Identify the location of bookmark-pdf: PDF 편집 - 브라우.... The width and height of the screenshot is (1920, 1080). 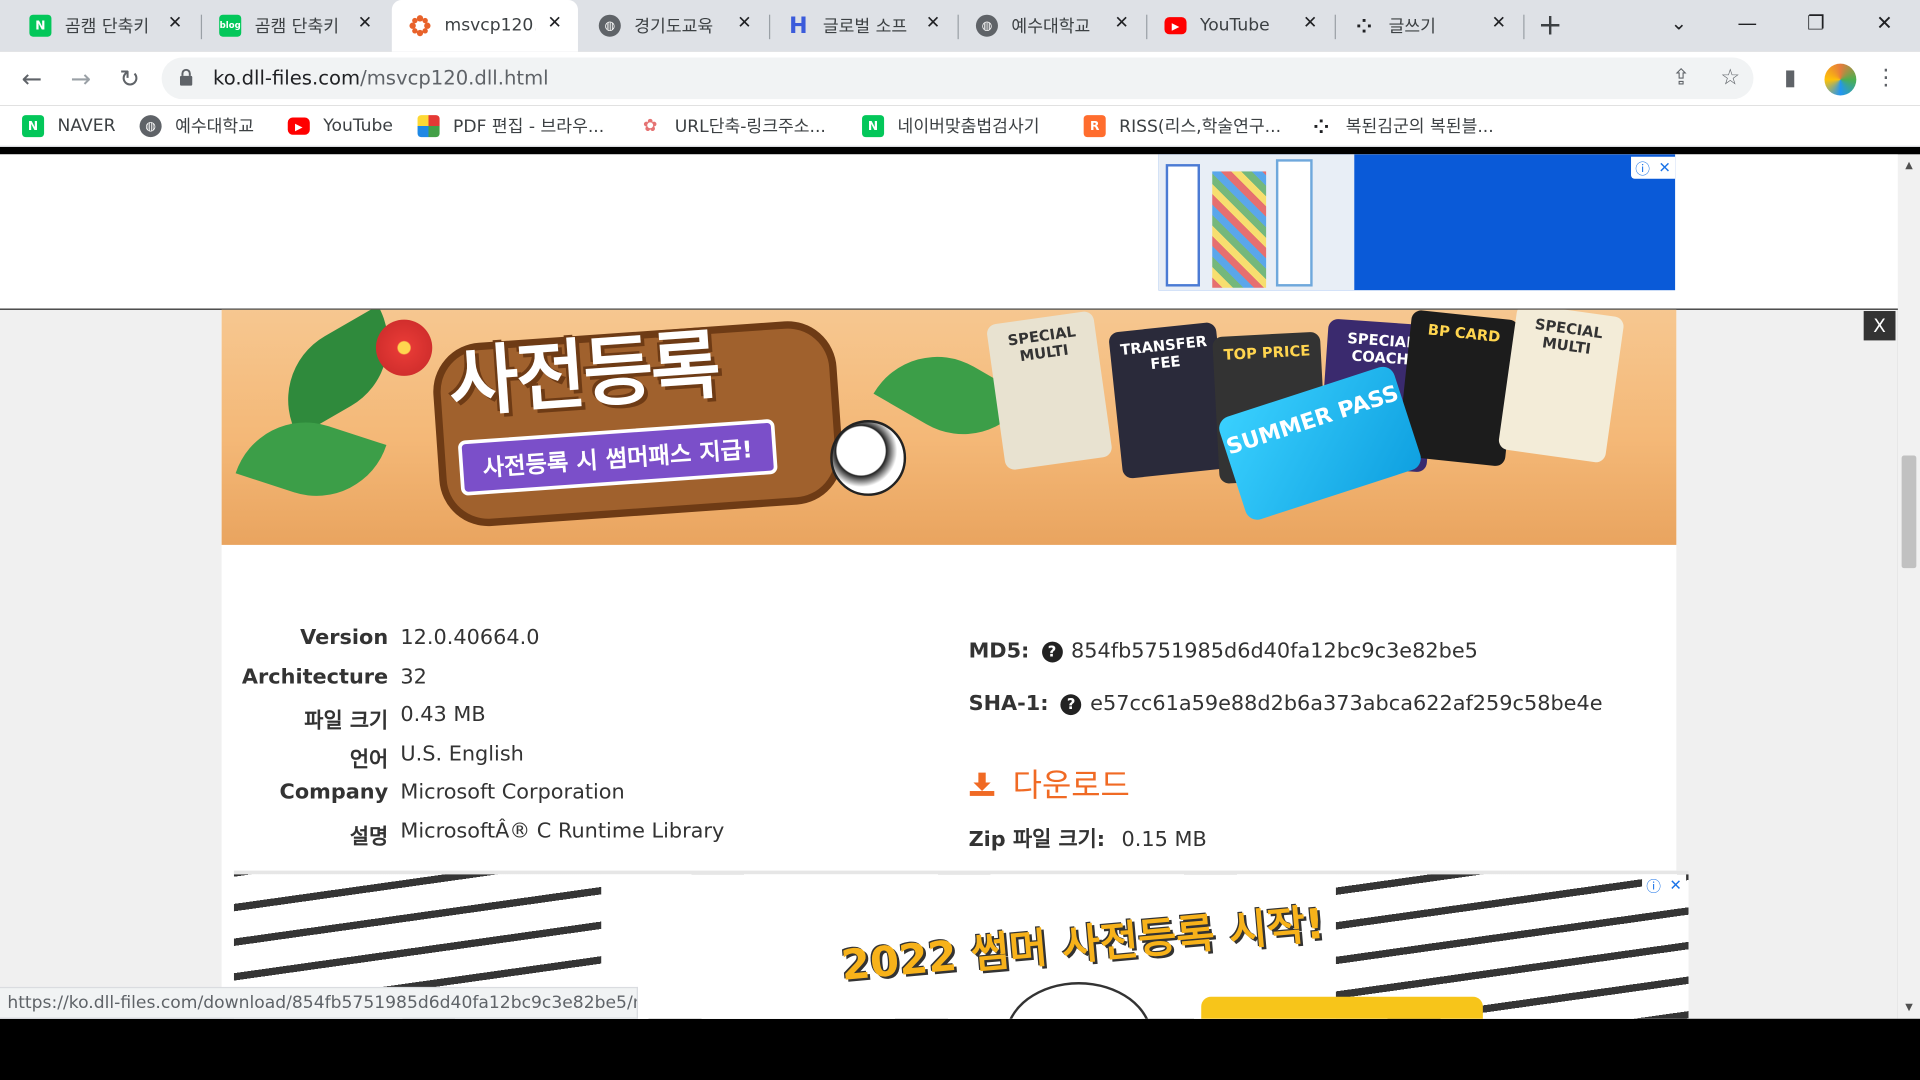
(510, 126).